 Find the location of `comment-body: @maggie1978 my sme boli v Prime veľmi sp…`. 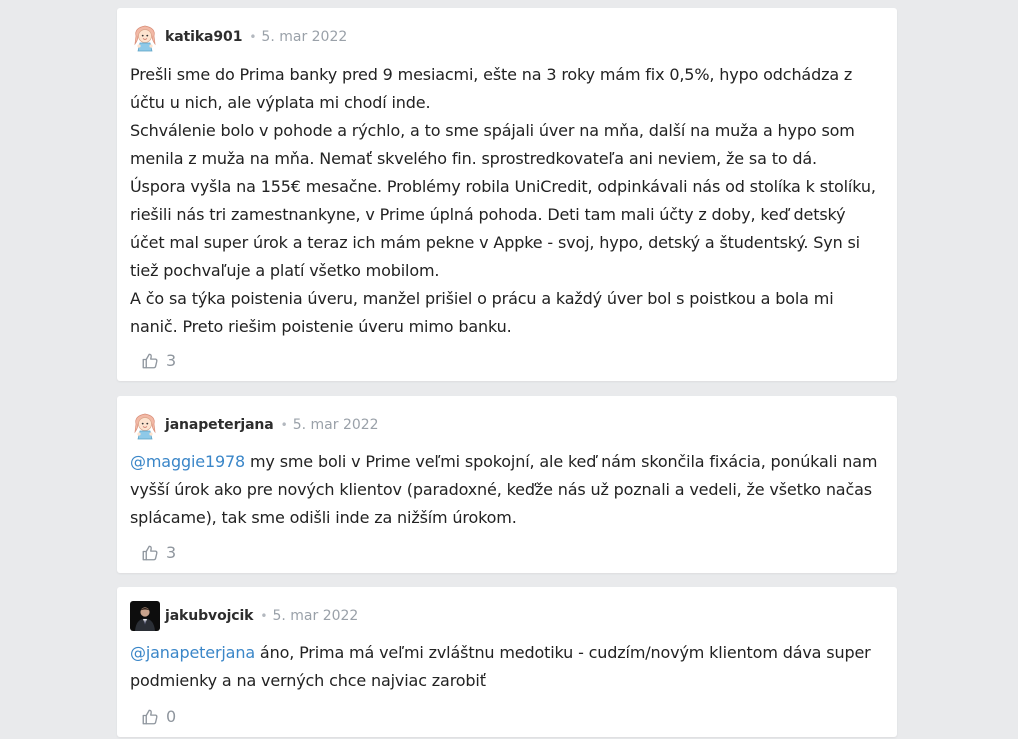

comment-body: @maggie1978 my sme boli v Prime veľmi sp… is located at coordinates (506, 490).